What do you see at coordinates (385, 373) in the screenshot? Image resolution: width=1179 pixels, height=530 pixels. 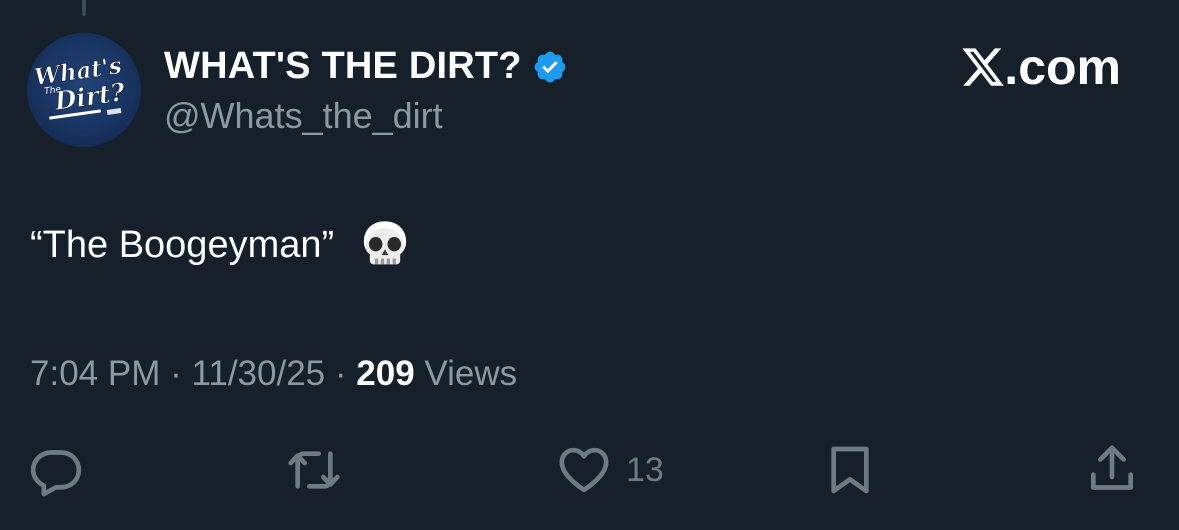 I see `views-count: 209` at bounding box center [385, 373].